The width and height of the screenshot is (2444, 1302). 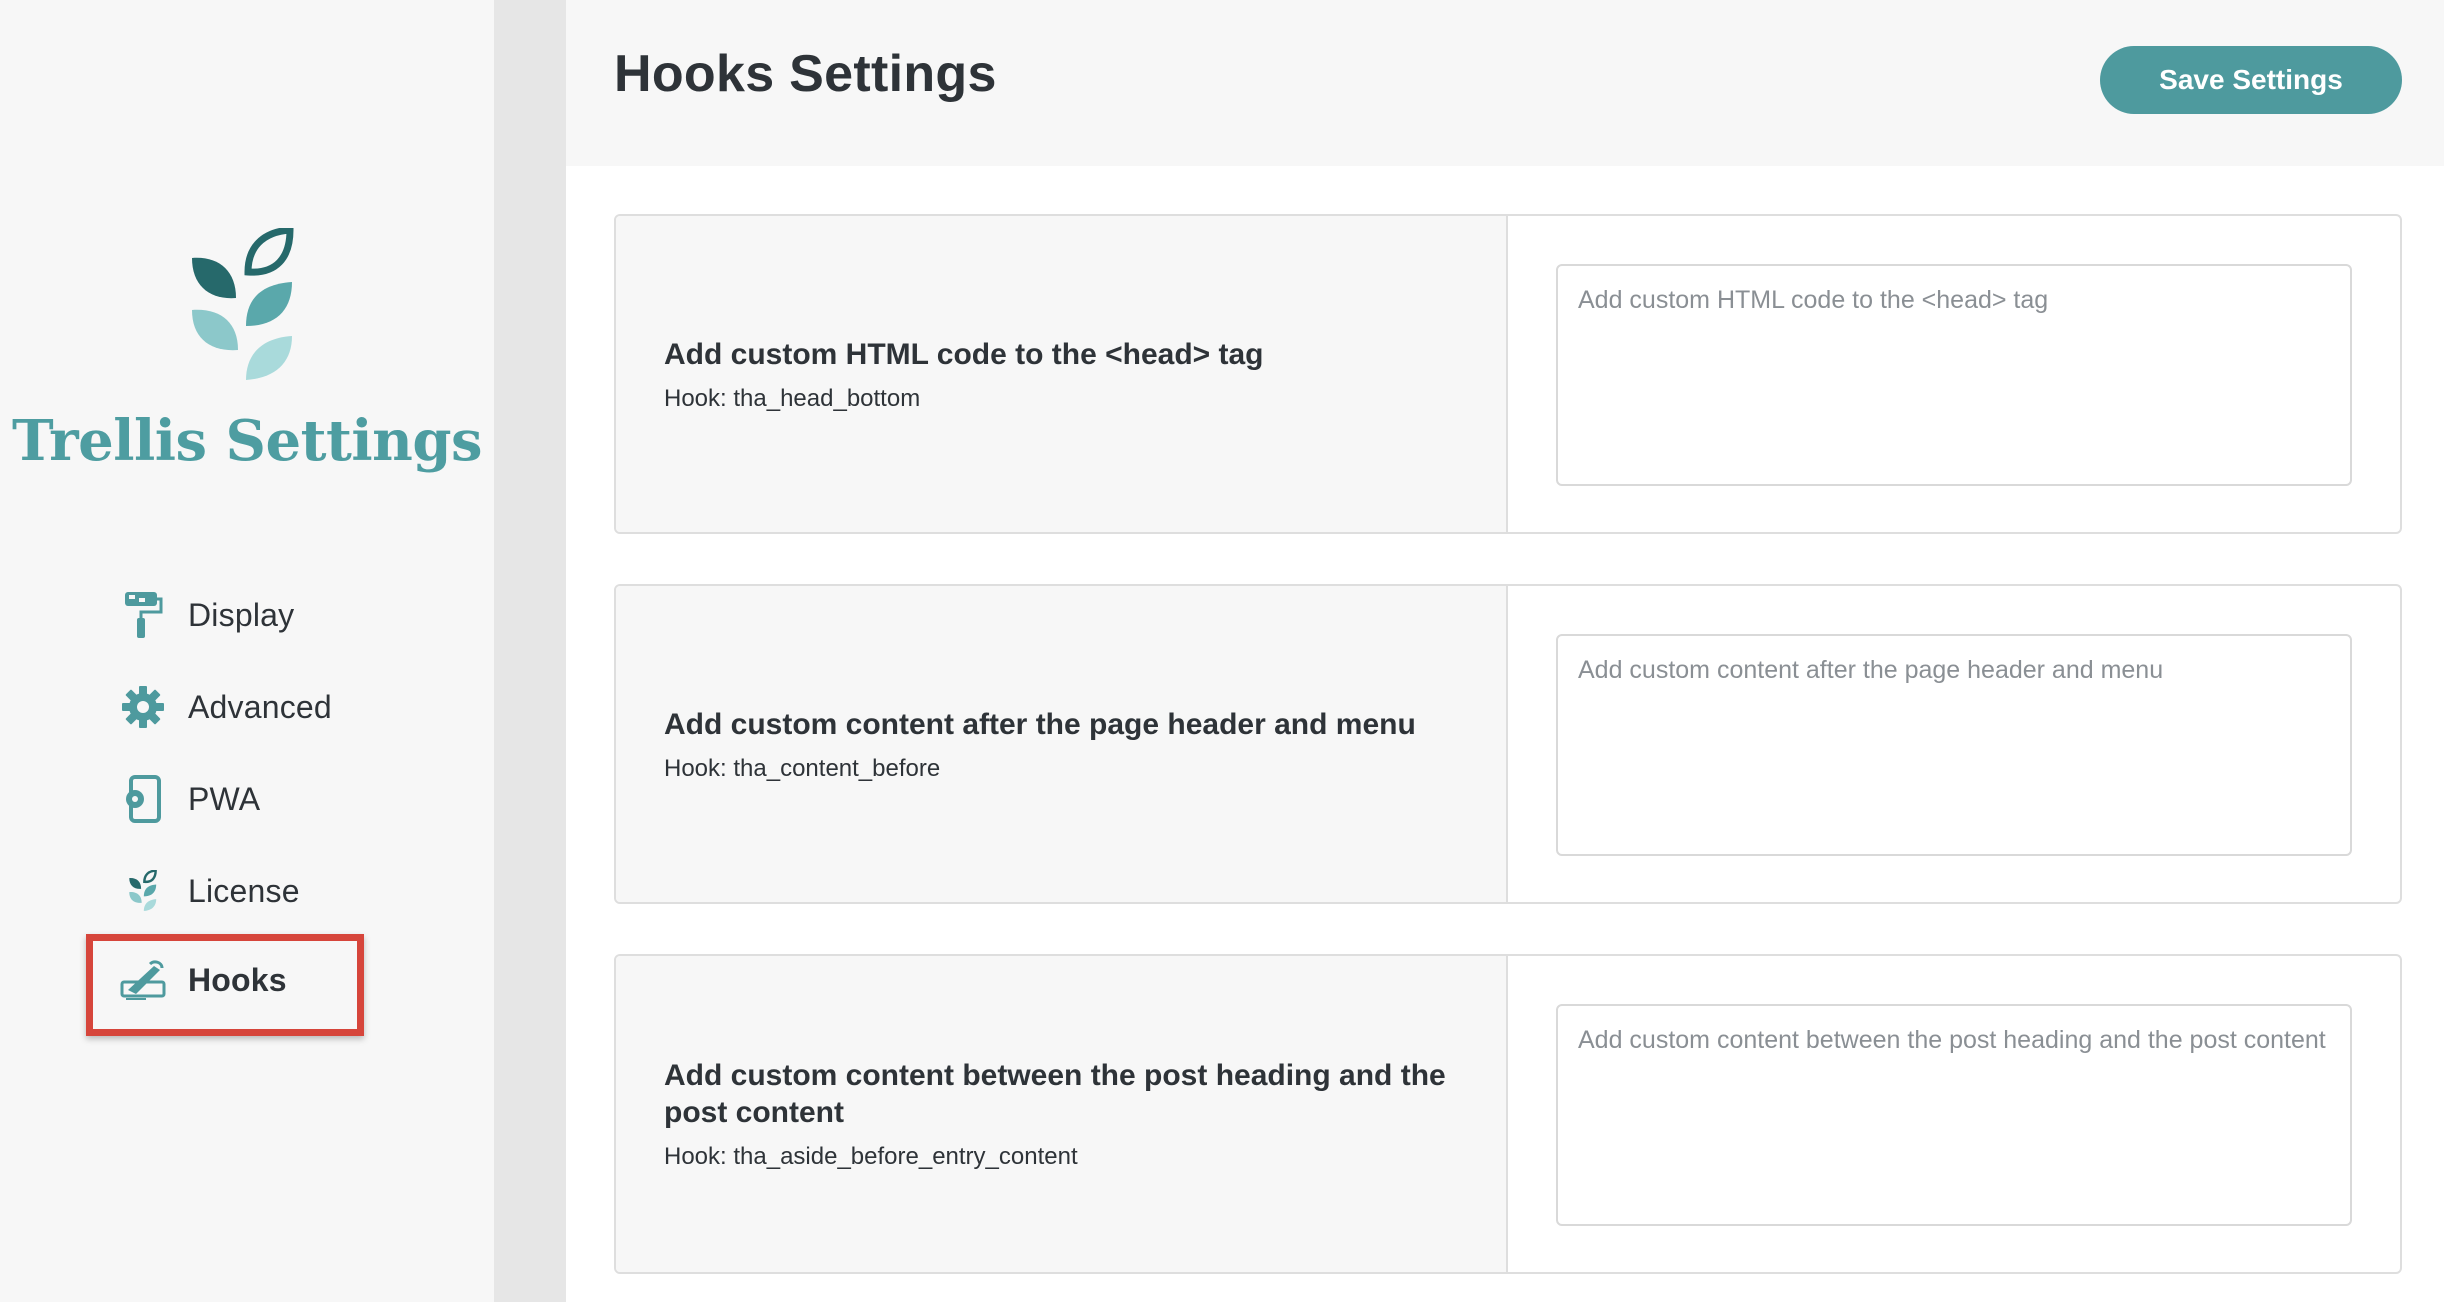 What do you see at coordinates (241, 614) in the screenshot?
I see `sidebar-item-label: Display` at bounding box center [241, 614].